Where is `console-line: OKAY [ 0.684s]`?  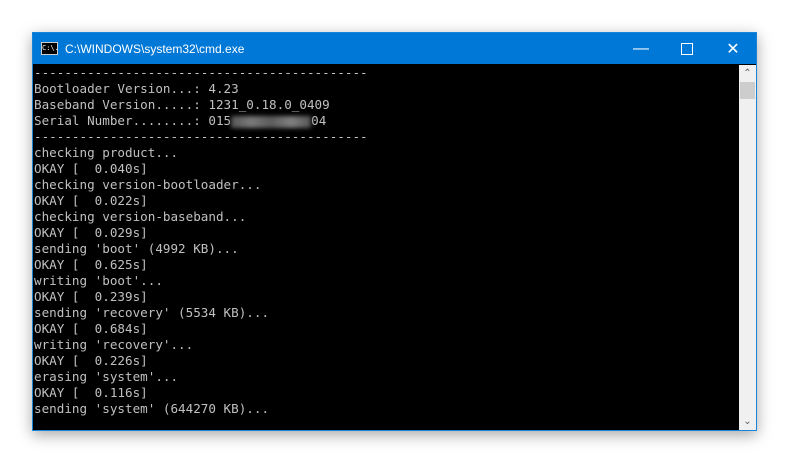 console-line: OKAY [ 0.684s] is located at coordinates (91, 328).